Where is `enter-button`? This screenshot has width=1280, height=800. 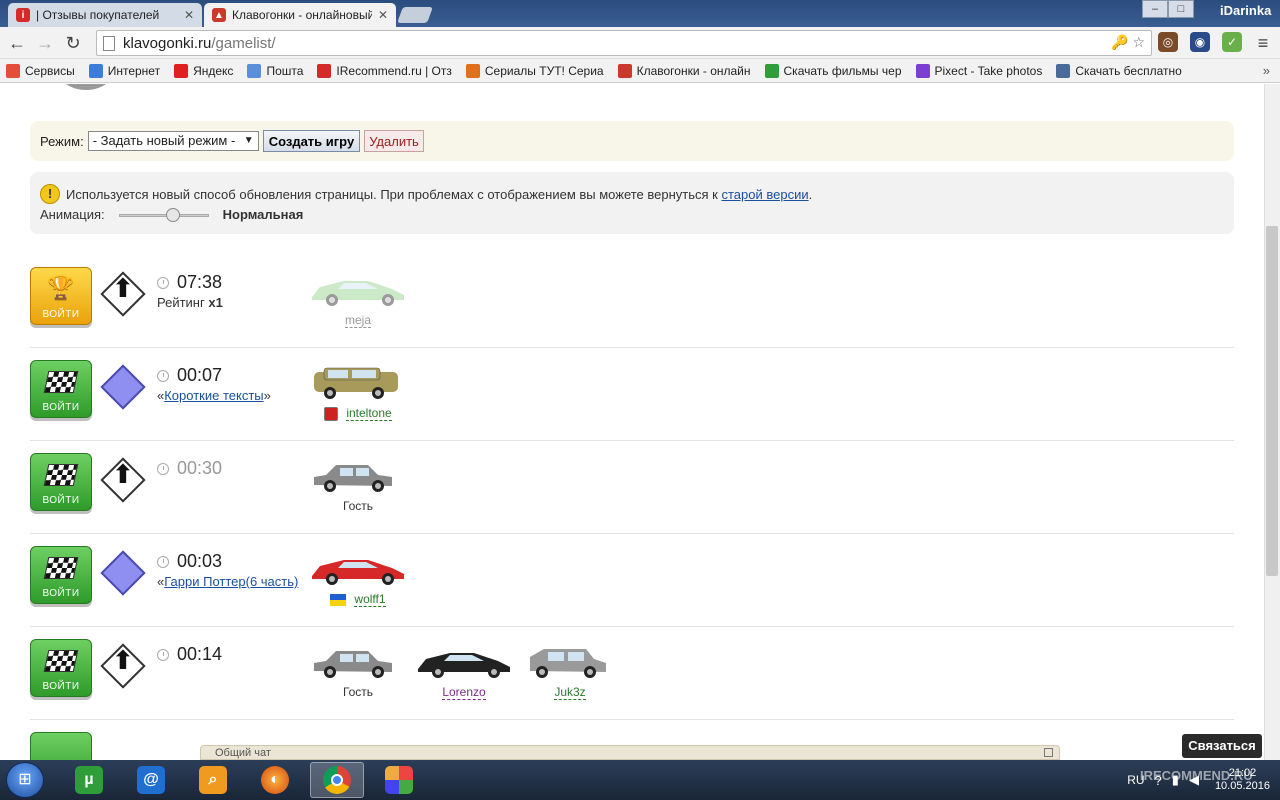
enter-button is located at coordinates (61, 746).